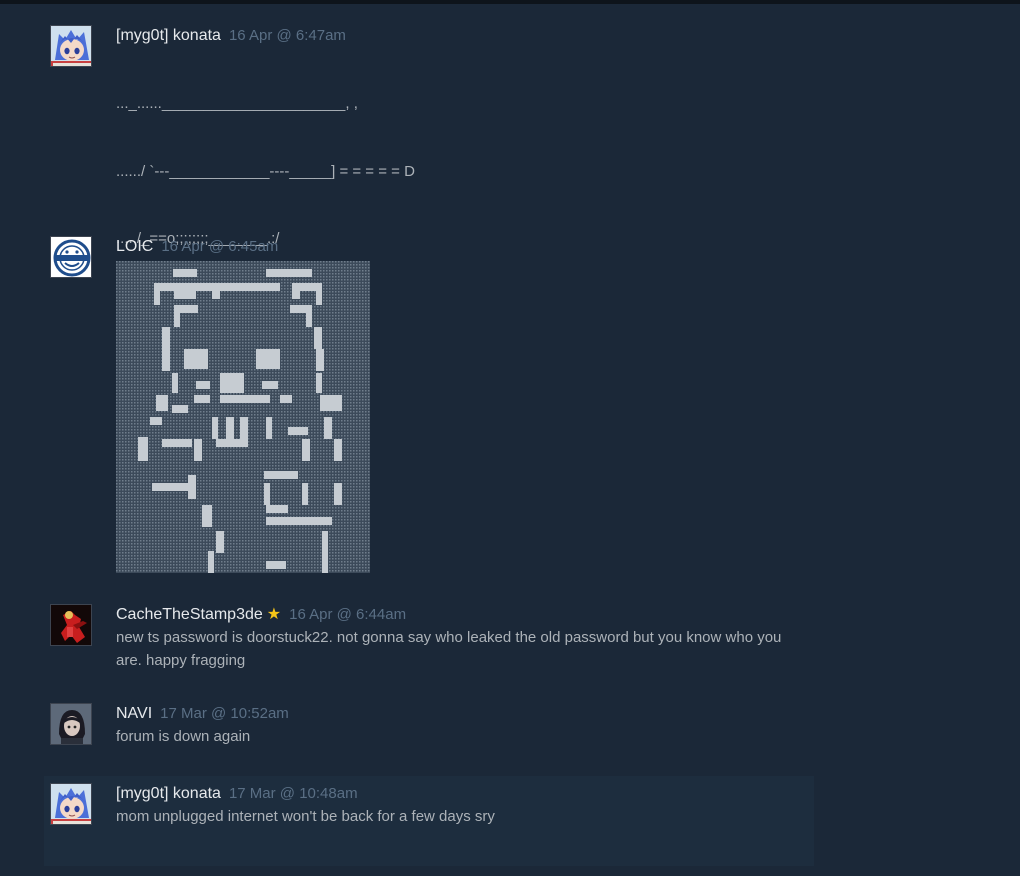 This screenshot has height=876, width=1020. What do you see at coordinates (510, 2) in the screenshot?
I see `top-edge-strip` at bounding box center [510, 2].